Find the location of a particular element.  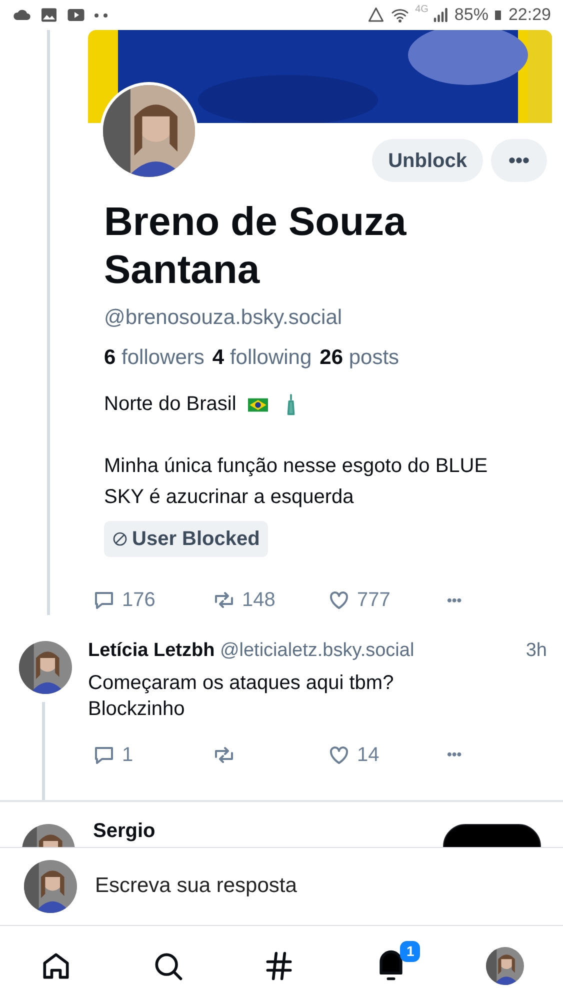

reply-count: 176 is located at coordinates (139, 600).